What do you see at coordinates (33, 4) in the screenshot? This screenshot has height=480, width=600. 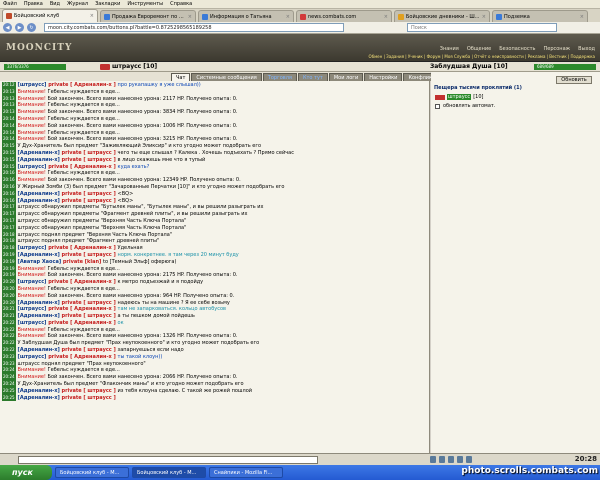 I see `menu-item: Правка` at bounding box center [33, 4].